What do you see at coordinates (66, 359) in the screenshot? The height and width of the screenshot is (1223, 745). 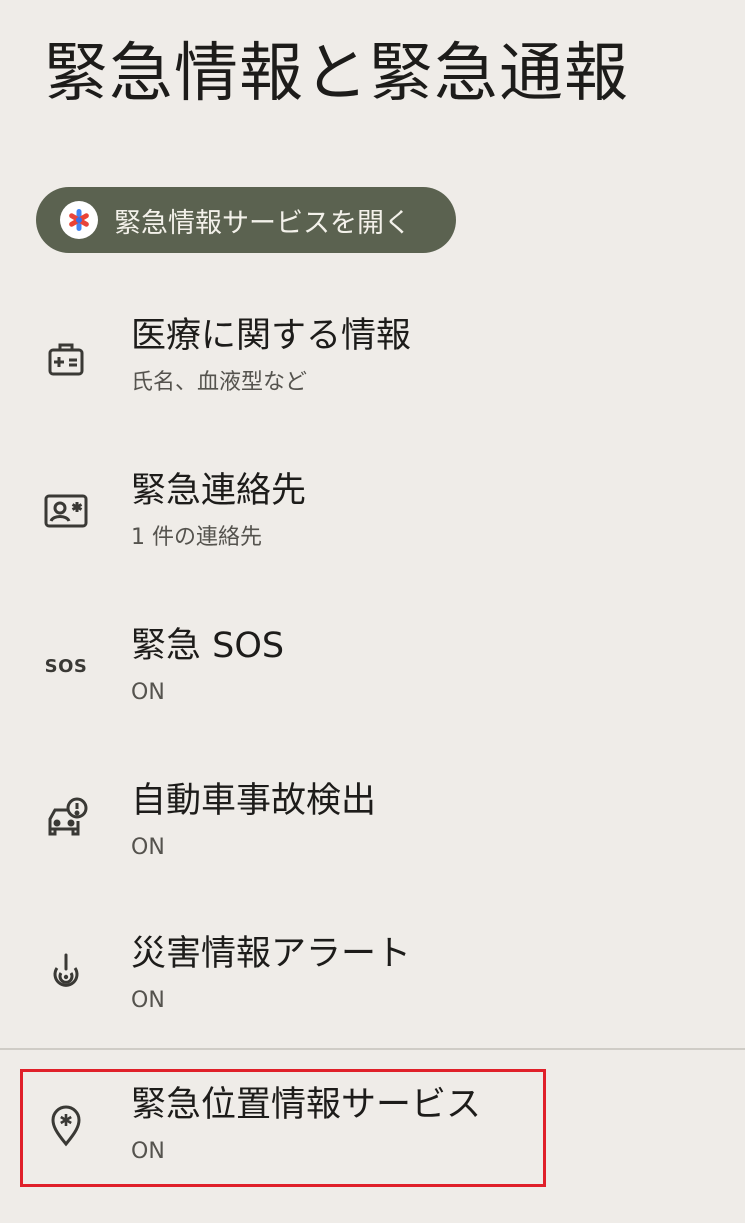 I see `medical-id-icon` at bounding box center [66, 359].